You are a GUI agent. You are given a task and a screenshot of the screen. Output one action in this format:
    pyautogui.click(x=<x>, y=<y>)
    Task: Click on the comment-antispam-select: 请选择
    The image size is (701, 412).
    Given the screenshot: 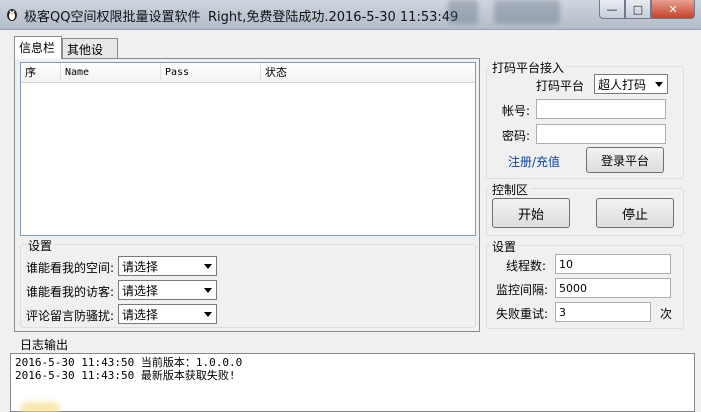 What is the action you would take?
    pyautogui.click(x=167, y=314)
    